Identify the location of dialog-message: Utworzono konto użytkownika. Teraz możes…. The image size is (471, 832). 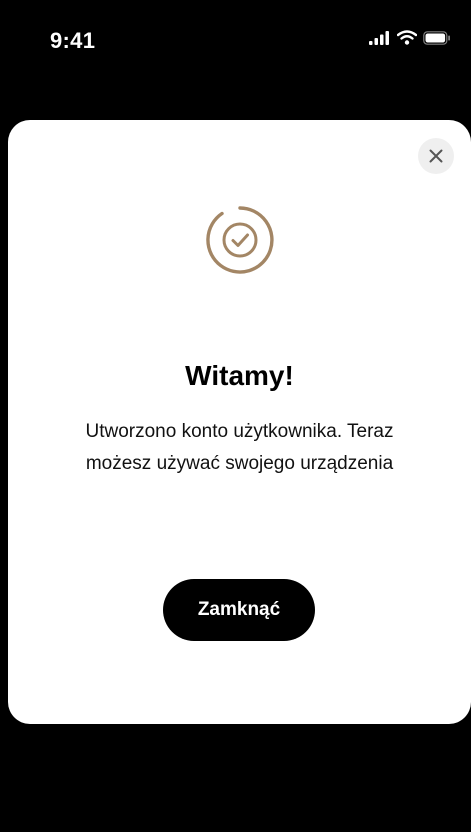
(239, 447).